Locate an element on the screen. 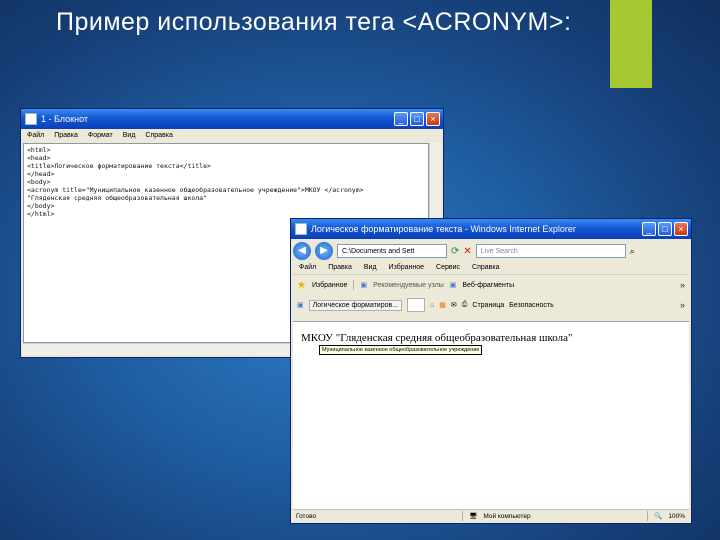  ie-menu-view: Вид is located at coordinates (370, 267).